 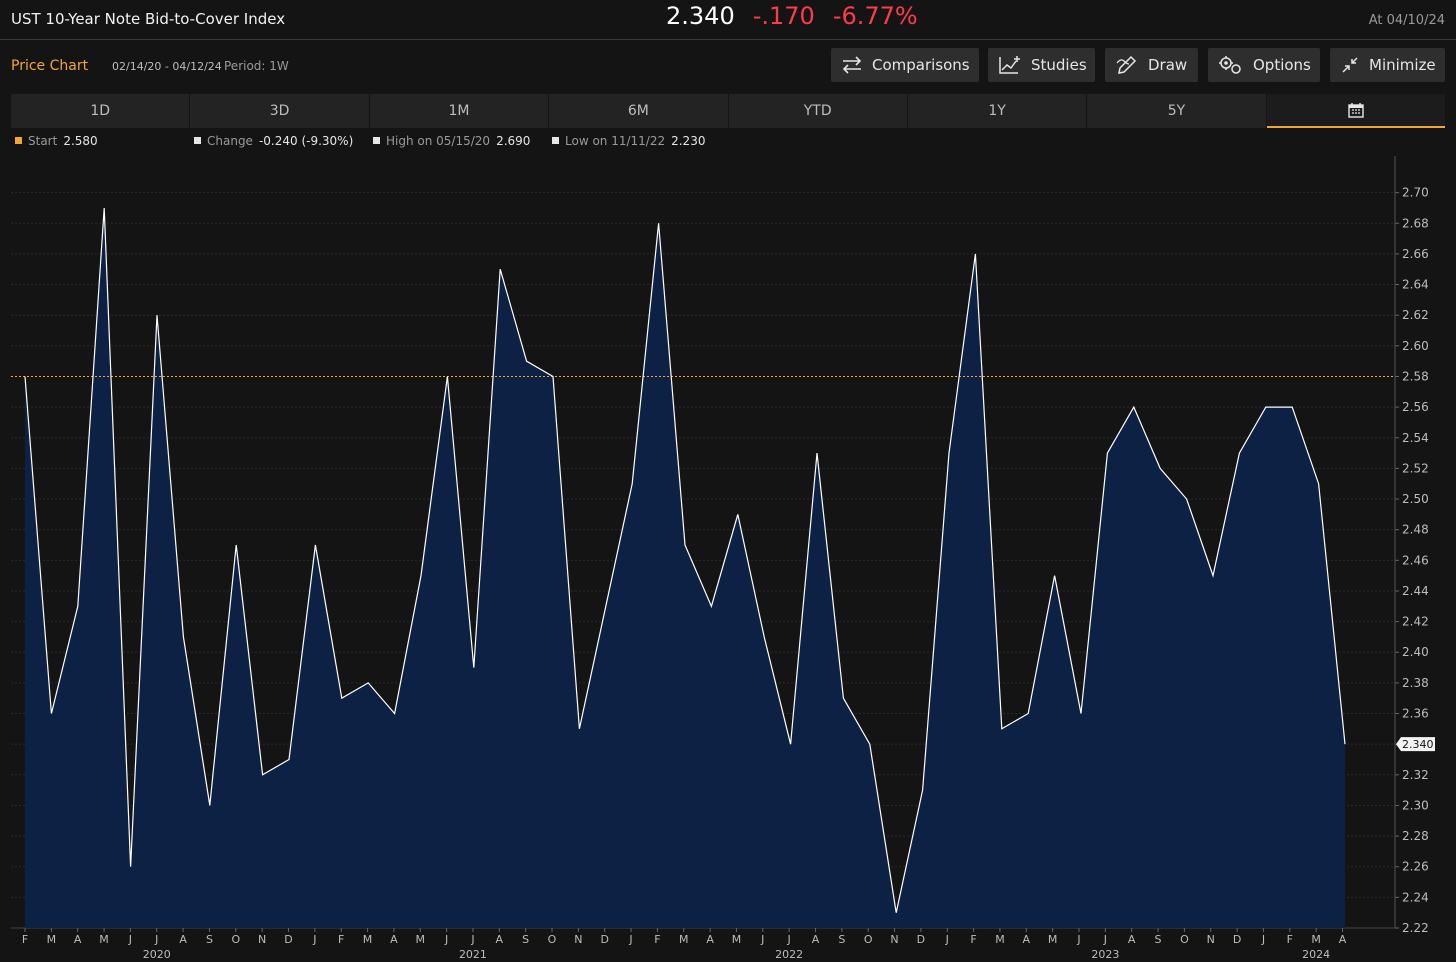 What do you see at coordinates (1350, 65) in the screenshot?
I see `minimize-arrows-icon` at bounding box center [1350, 65].